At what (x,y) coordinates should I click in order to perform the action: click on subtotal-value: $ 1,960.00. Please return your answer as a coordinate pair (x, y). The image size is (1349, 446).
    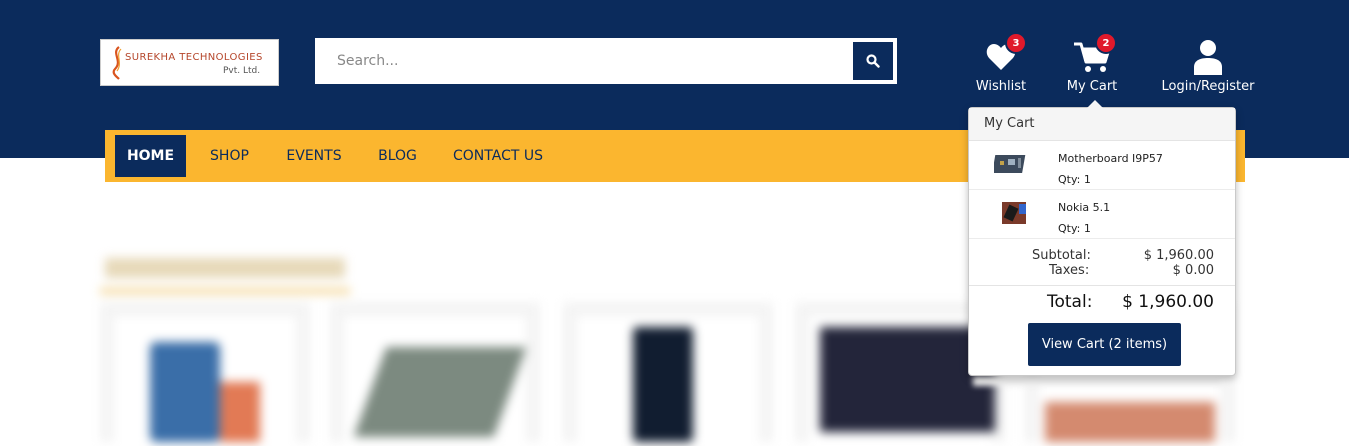
    Looking at the image, I should click on (1178, 255).